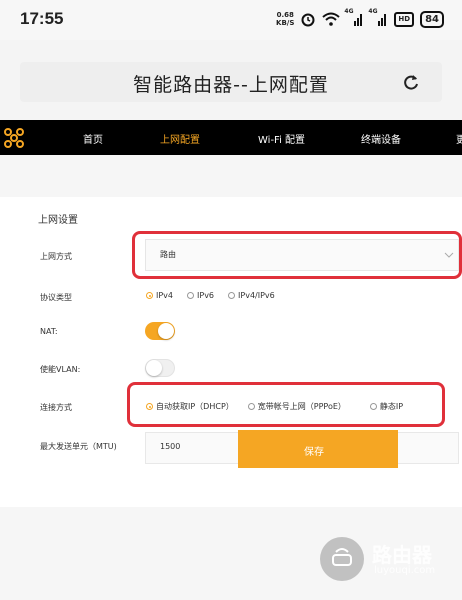 The width and height of the screenshot is (462, 600). What do you see at coordinates (231, 85) in the screenshot?
I see `page-title: 智能路由器--上网配置` at bounding box center [231, 85].